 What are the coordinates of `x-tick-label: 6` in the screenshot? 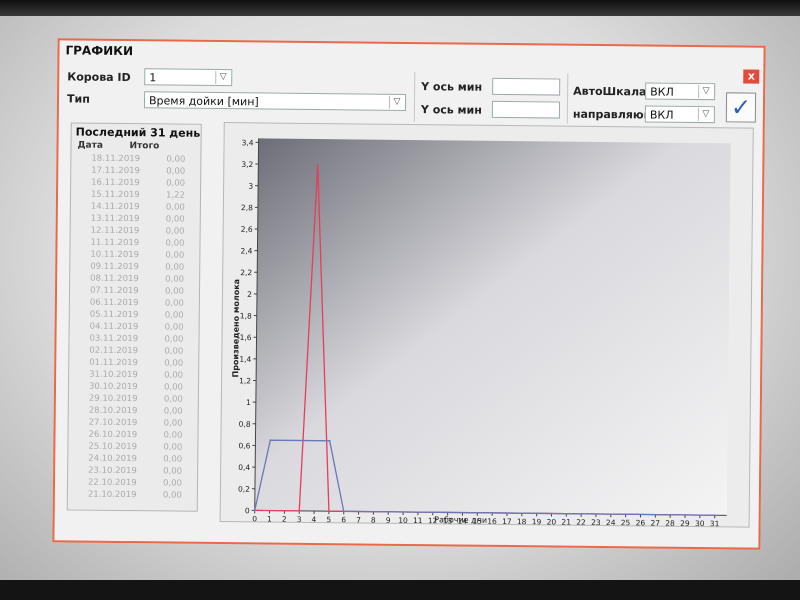 It's located at (343, 519).